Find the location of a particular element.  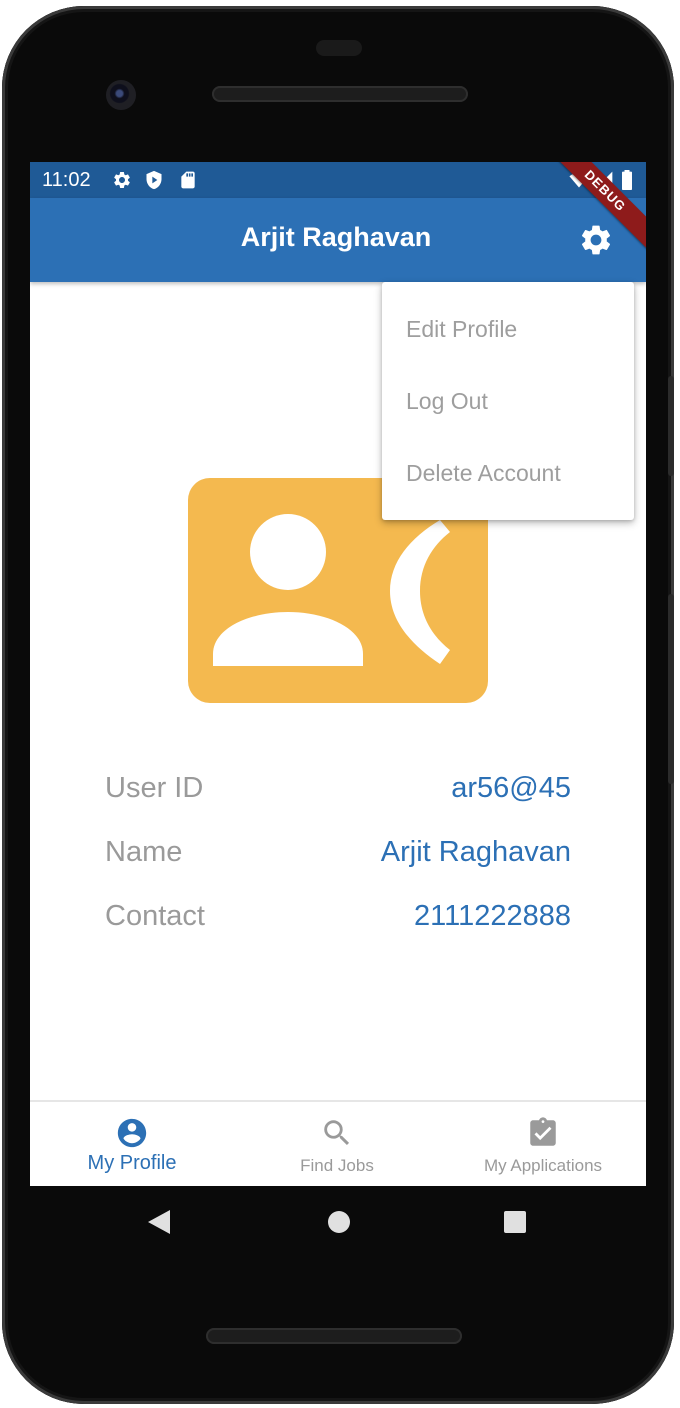

field-label: Name is located at coordinates (144, 852).